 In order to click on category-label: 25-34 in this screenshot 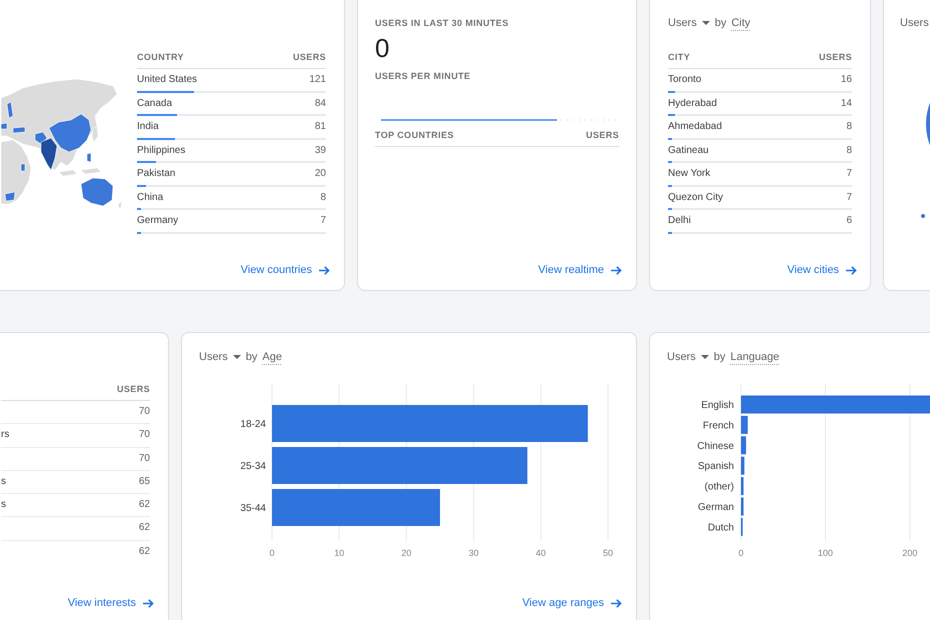, I will do `click(253, 466)`.